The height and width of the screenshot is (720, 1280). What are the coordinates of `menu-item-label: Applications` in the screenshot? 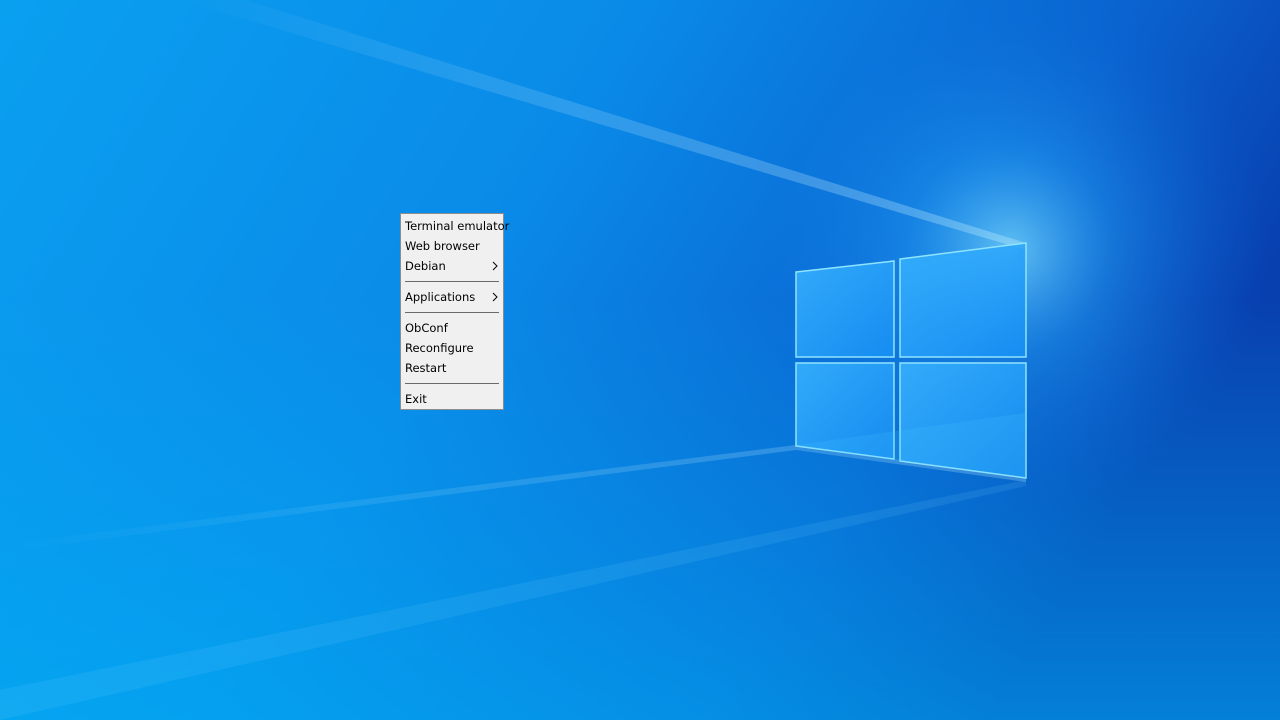 It's located at (440, 297).